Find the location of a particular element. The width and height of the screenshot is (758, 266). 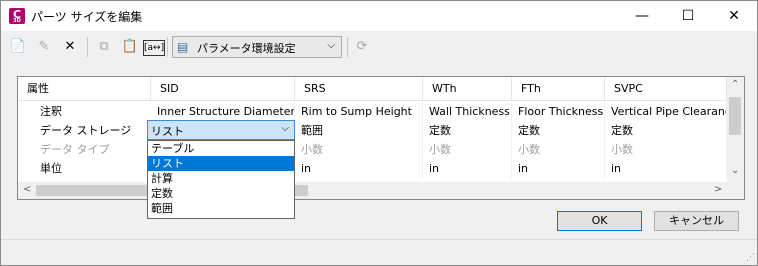

minimize-button: — is located at coordinates (642, 16).